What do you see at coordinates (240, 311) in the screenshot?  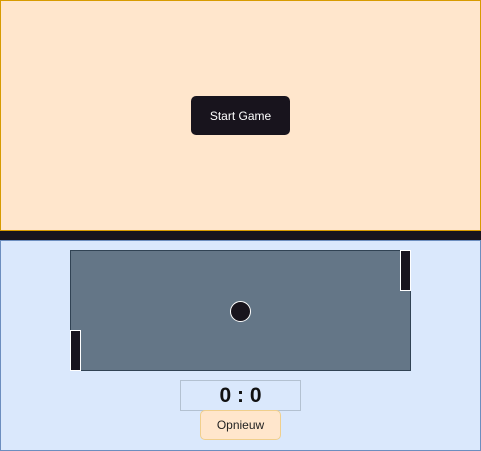 I see `ball` at bounding box center [240, 311].